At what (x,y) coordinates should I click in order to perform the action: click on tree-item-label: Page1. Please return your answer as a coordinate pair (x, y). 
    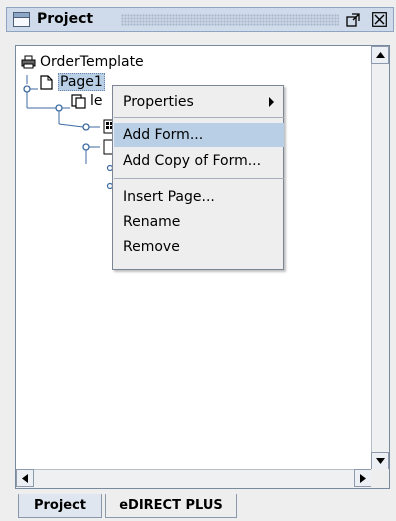
    Looking at the image, I should click on (81, 82).